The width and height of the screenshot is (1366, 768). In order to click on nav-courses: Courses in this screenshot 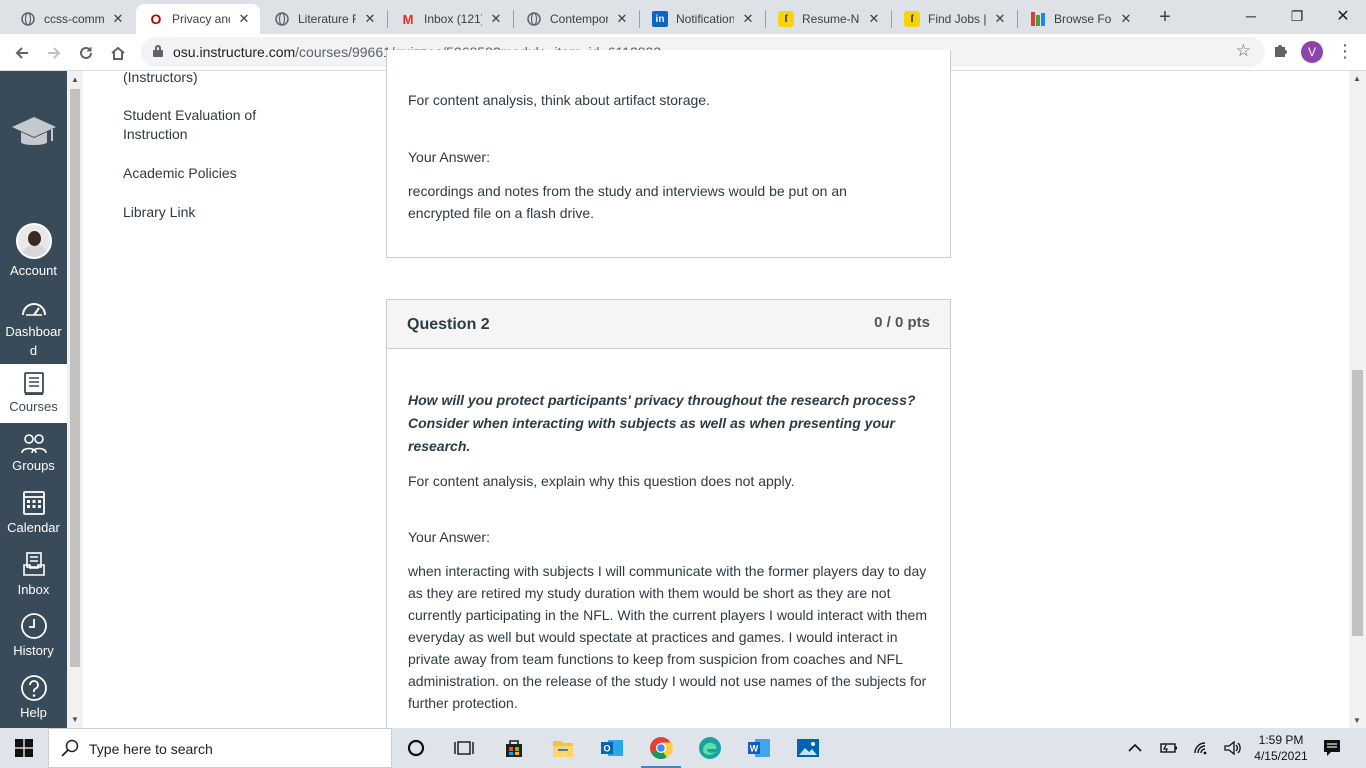, I will do `click(33, 393)`.